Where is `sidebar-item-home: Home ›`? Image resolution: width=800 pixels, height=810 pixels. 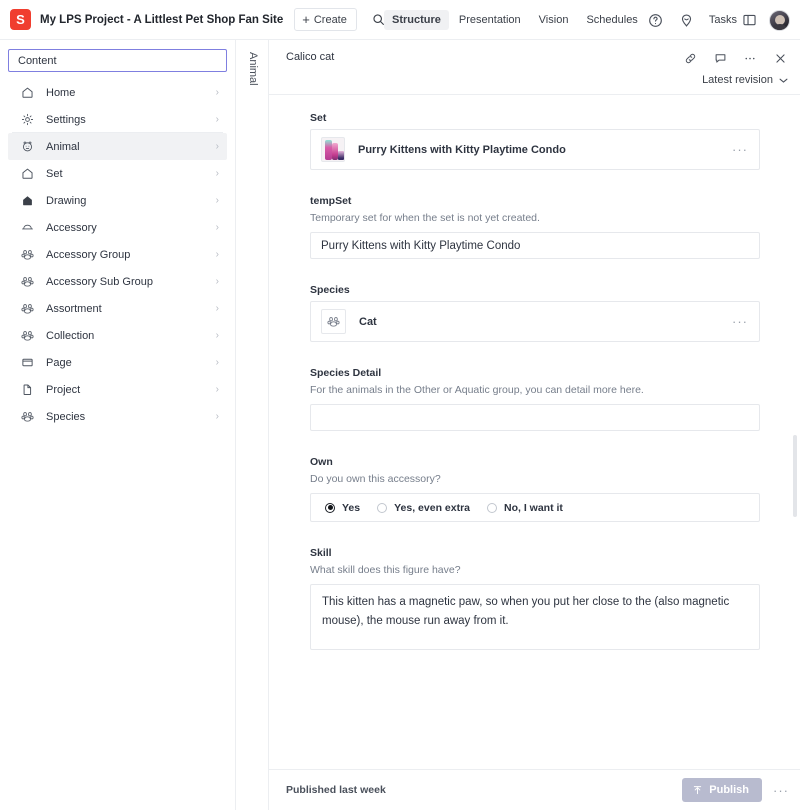 sidebar-item-home: Home › is located at coordinates (117, 92).